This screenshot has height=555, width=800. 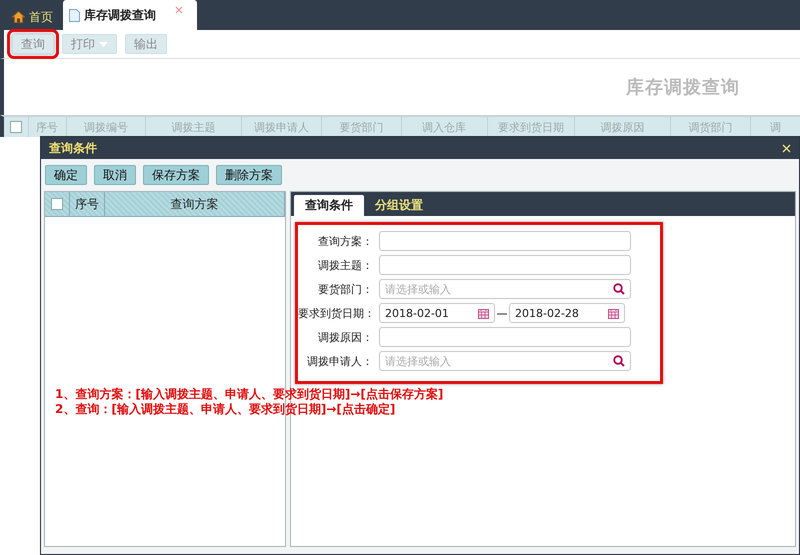 What do you see at coordinates (66, 175) in the screenshot?
I see `dialog-button: 确定` at bounding box center [66, 175].